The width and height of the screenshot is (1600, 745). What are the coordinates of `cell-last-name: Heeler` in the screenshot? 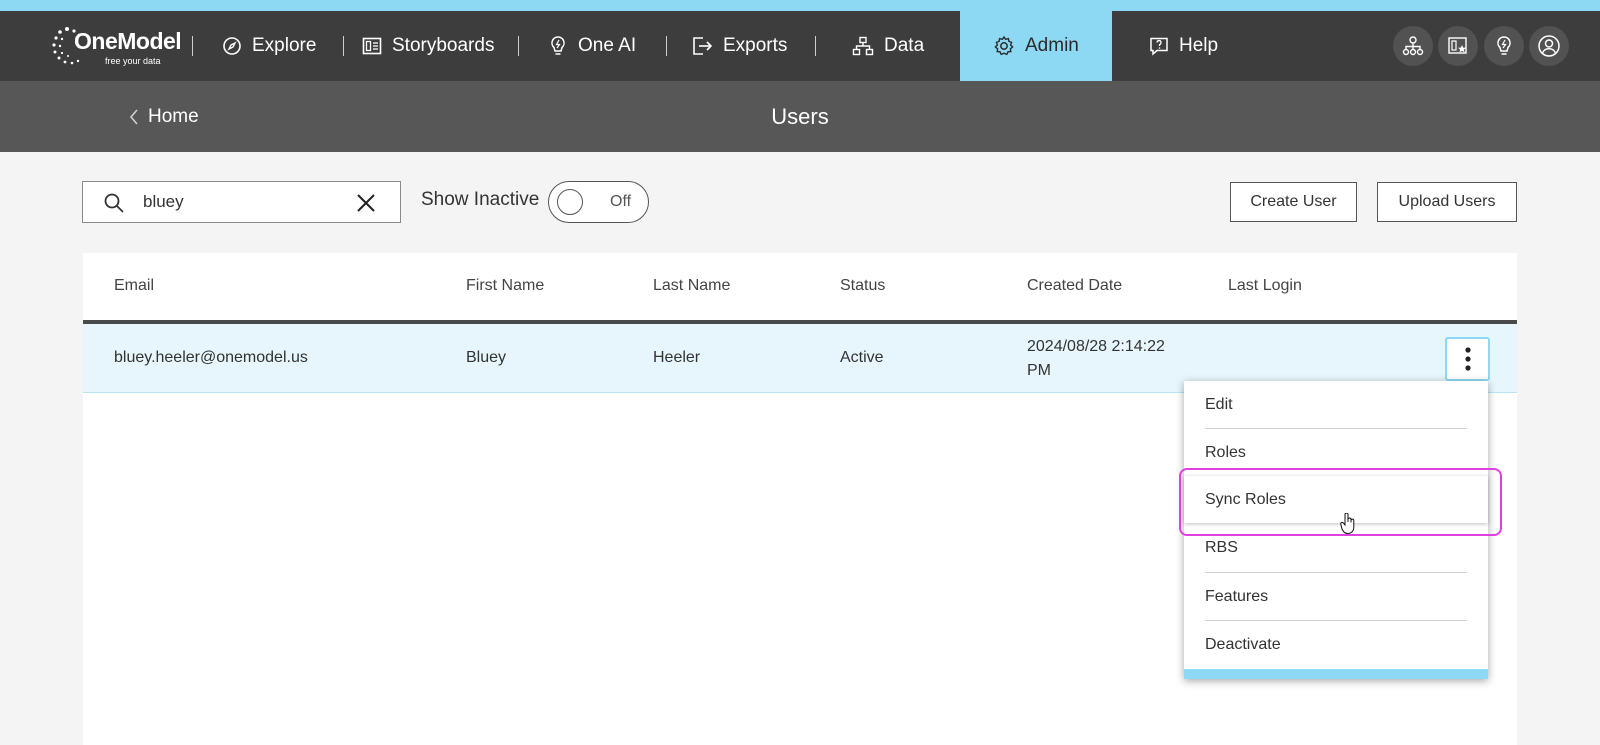 It's located at (677, 357).